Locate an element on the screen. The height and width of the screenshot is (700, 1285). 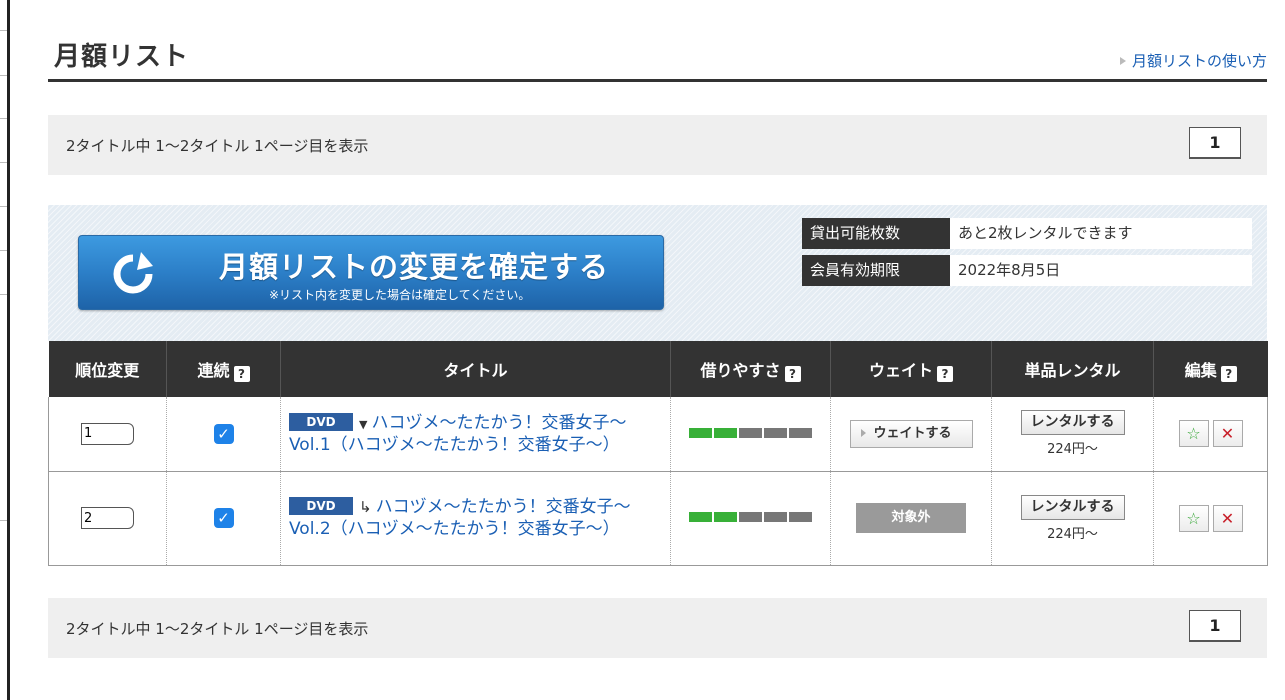
help-link-label: 月額リストの使い方 is located at coordinates (1199, 61).